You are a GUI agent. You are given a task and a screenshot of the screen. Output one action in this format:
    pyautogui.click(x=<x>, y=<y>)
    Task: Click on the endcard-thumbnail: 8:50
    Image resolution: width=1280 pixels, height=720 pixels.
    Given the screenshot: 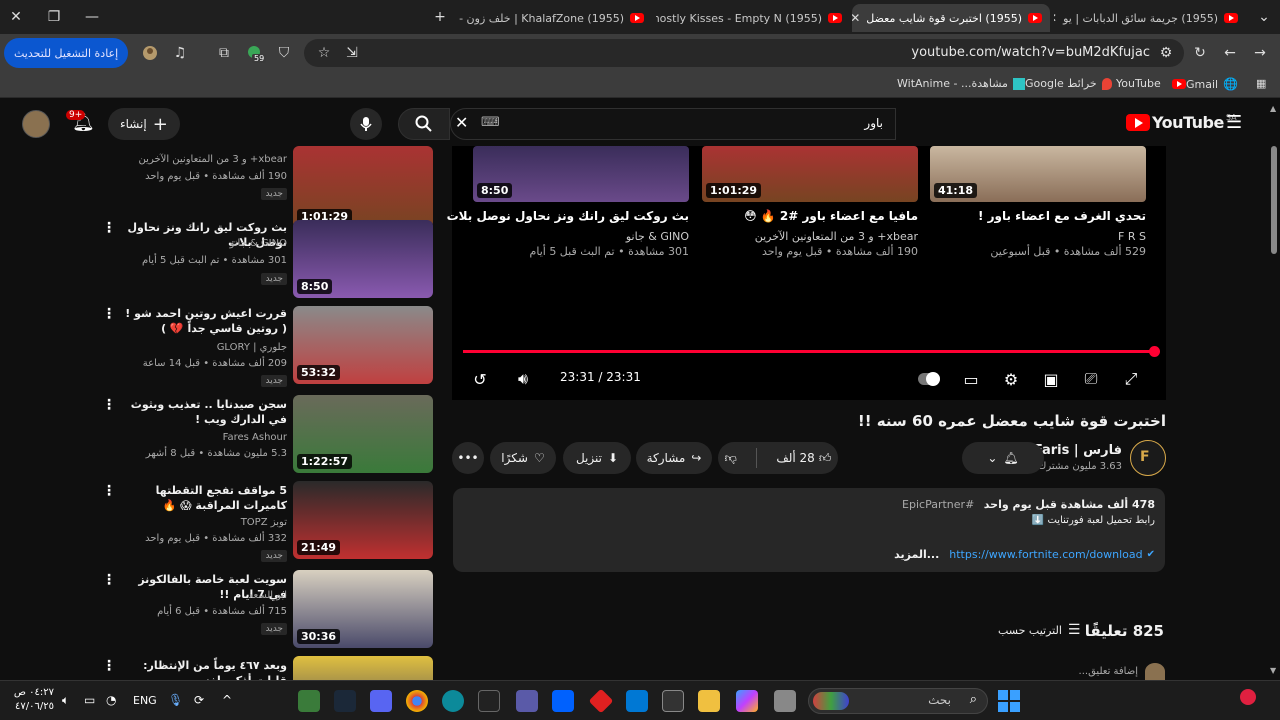 What is the action you would take?
    pyautogui.click(x=581, y=174)
    